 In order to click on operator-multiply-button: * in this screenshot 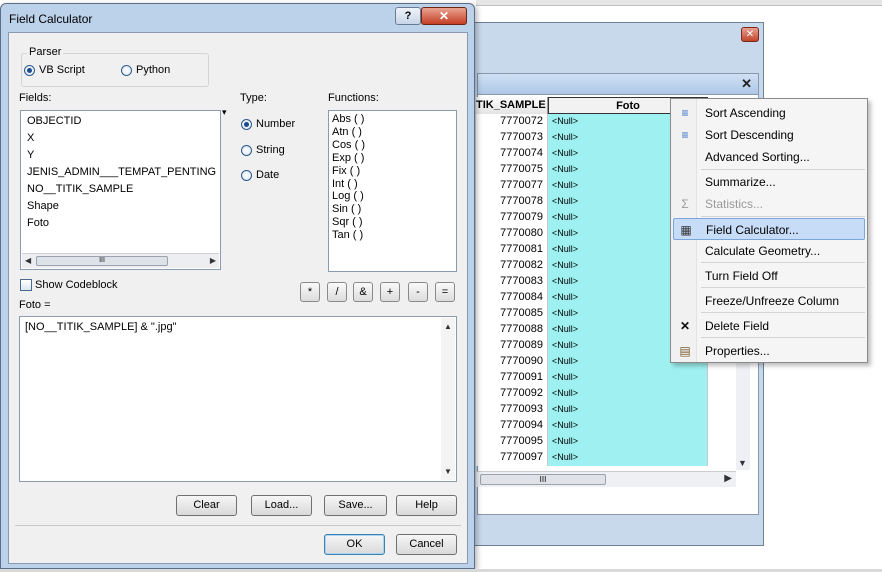, I will do `click(310, 292)`.